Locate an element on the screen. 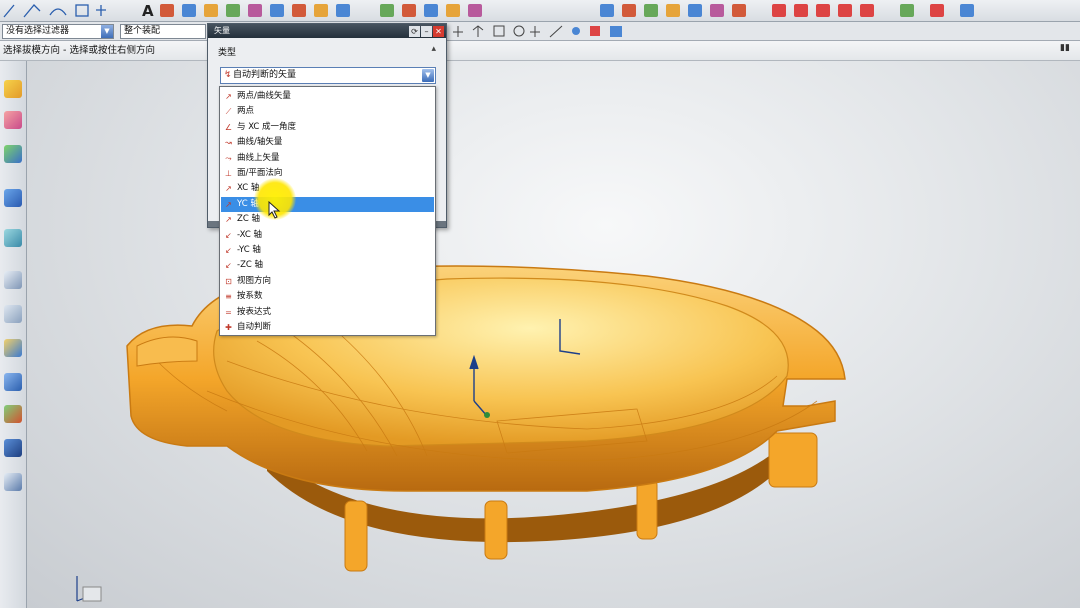  dropdown-option-label: 曲线/轴矢量 is located at coordinates (260, 142).